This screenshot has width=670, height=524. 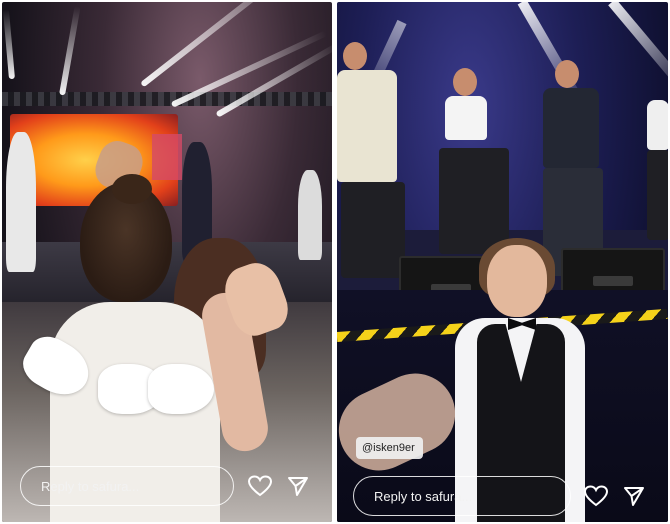 What do you see at coordinates (132, 189) in the screenshot?
I see `hair-bun` at bounding box center [132, 189].